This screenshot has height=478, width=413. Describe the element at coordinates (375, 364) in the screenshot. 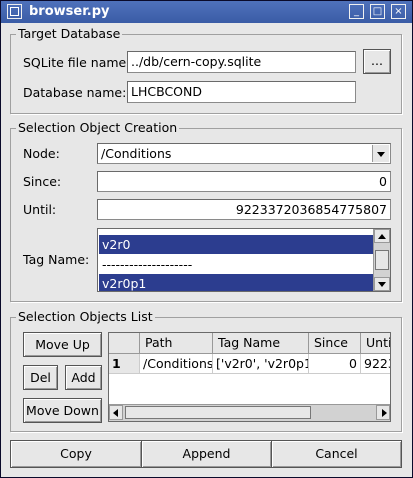

I see `table-cell-until: 9223372036854775807` at that location.